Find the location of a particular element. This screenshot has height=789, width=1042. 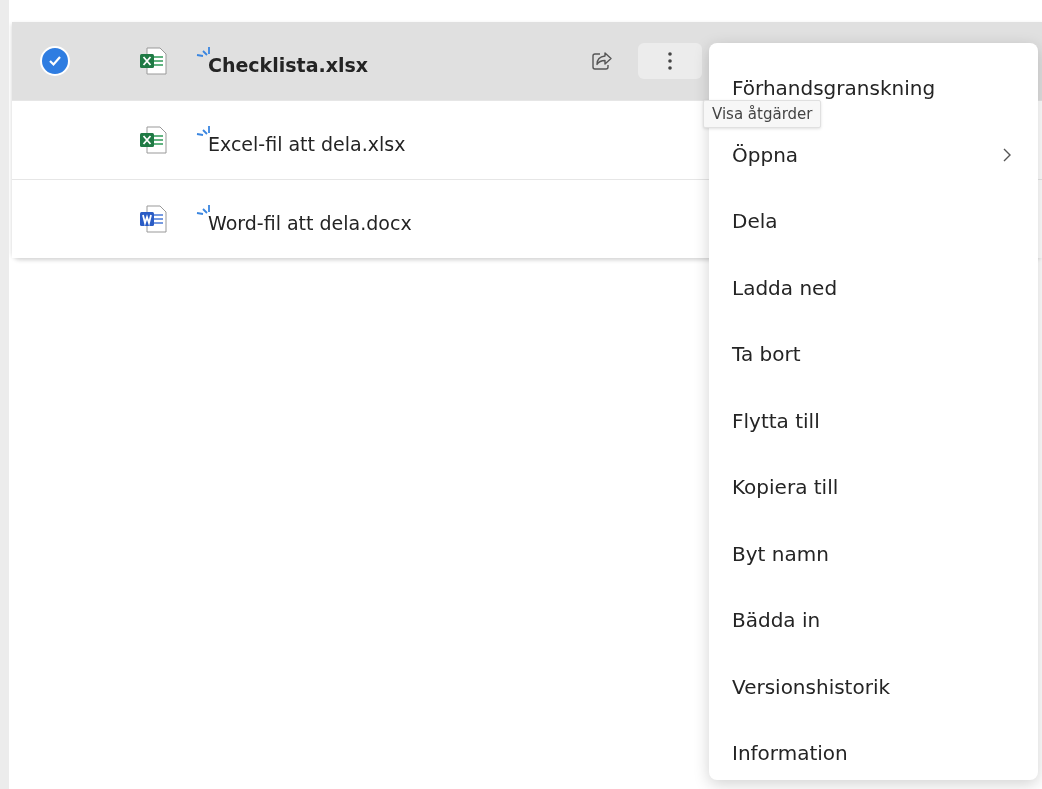

menu-item: Byt namn is located at coordinates (780, 553).